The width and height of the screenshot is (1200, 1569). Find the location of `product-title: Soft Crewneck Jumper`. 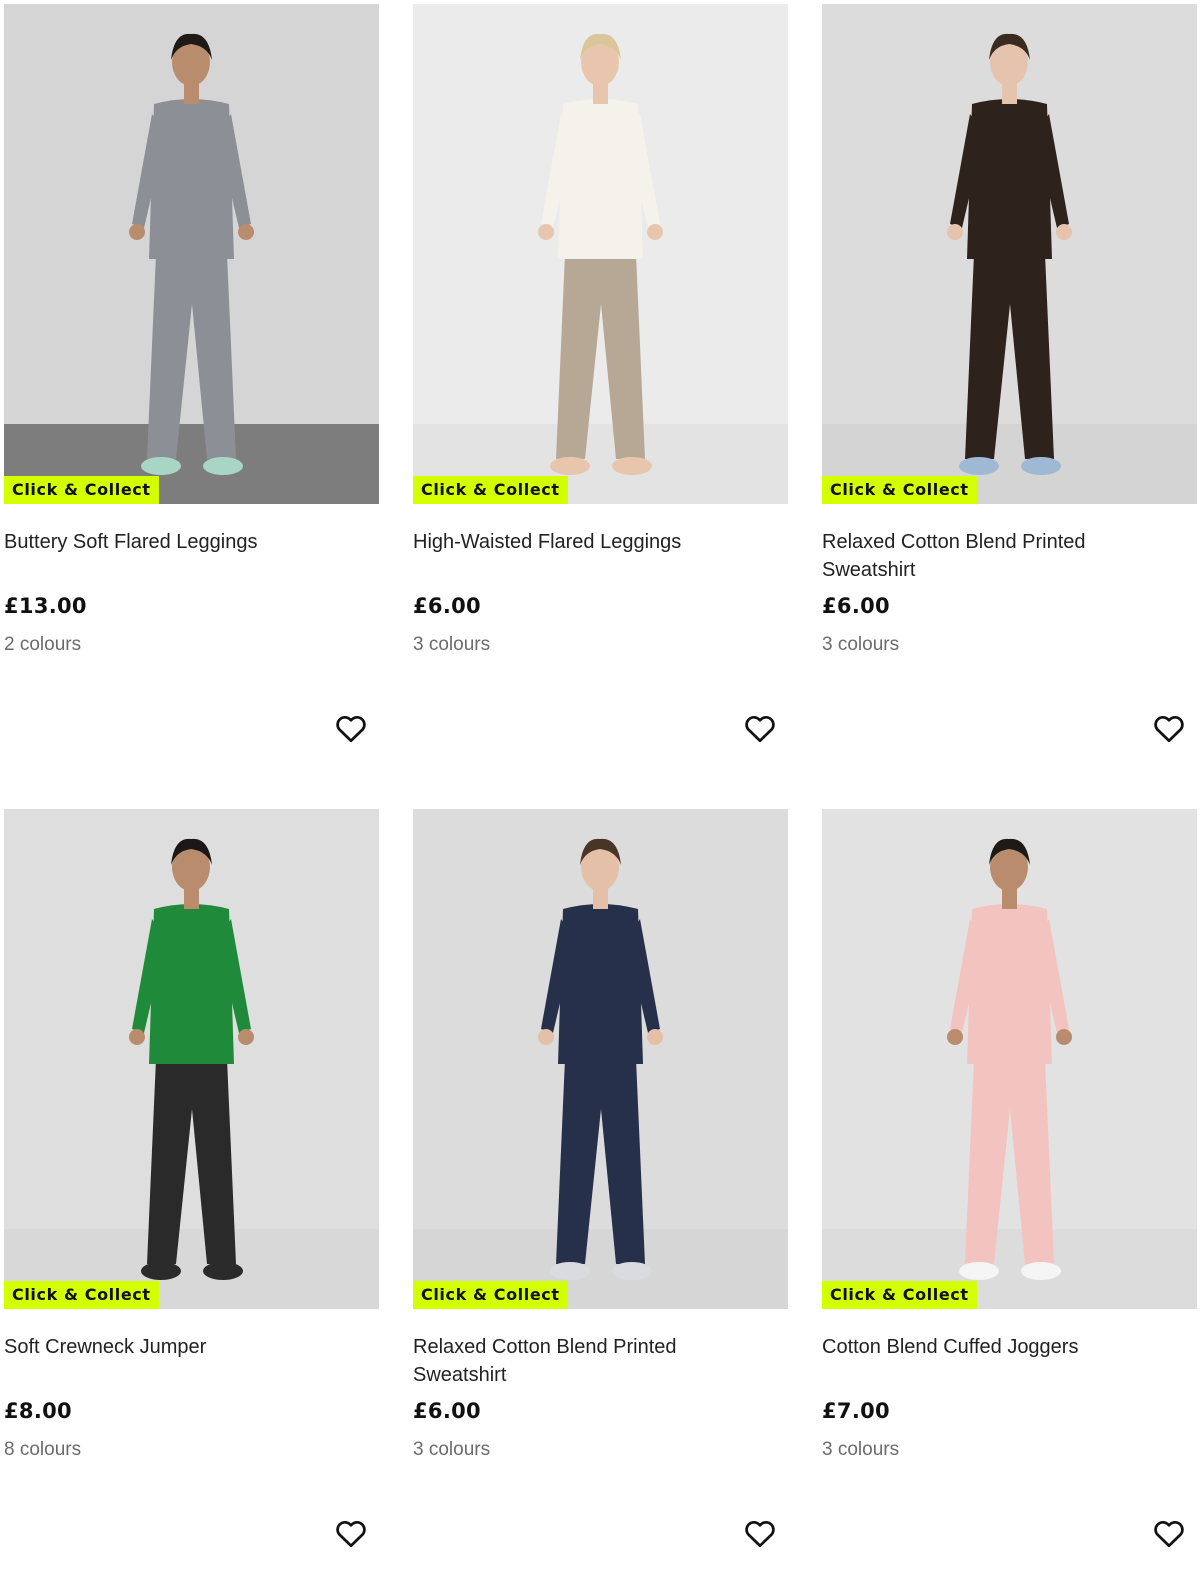

product-title: Soft Crewneck Jumper is located at coordinates (174, 1347).